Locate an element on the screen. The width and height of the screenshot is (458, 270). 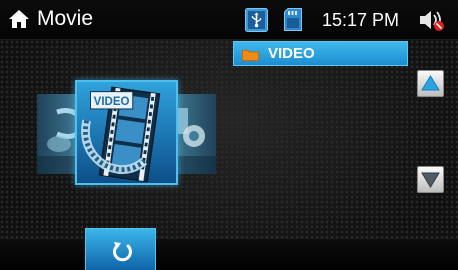
folder-icon is located at coordinates (250, 54).